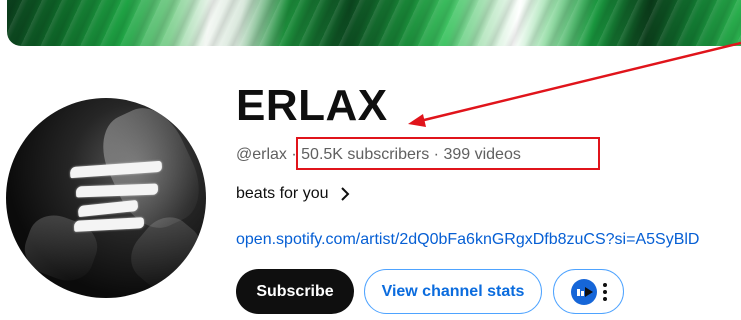  Describe the element at coordinates (453, 291) in the screenshot. I see `view-channel-stats-button: View channel stats` at that location.